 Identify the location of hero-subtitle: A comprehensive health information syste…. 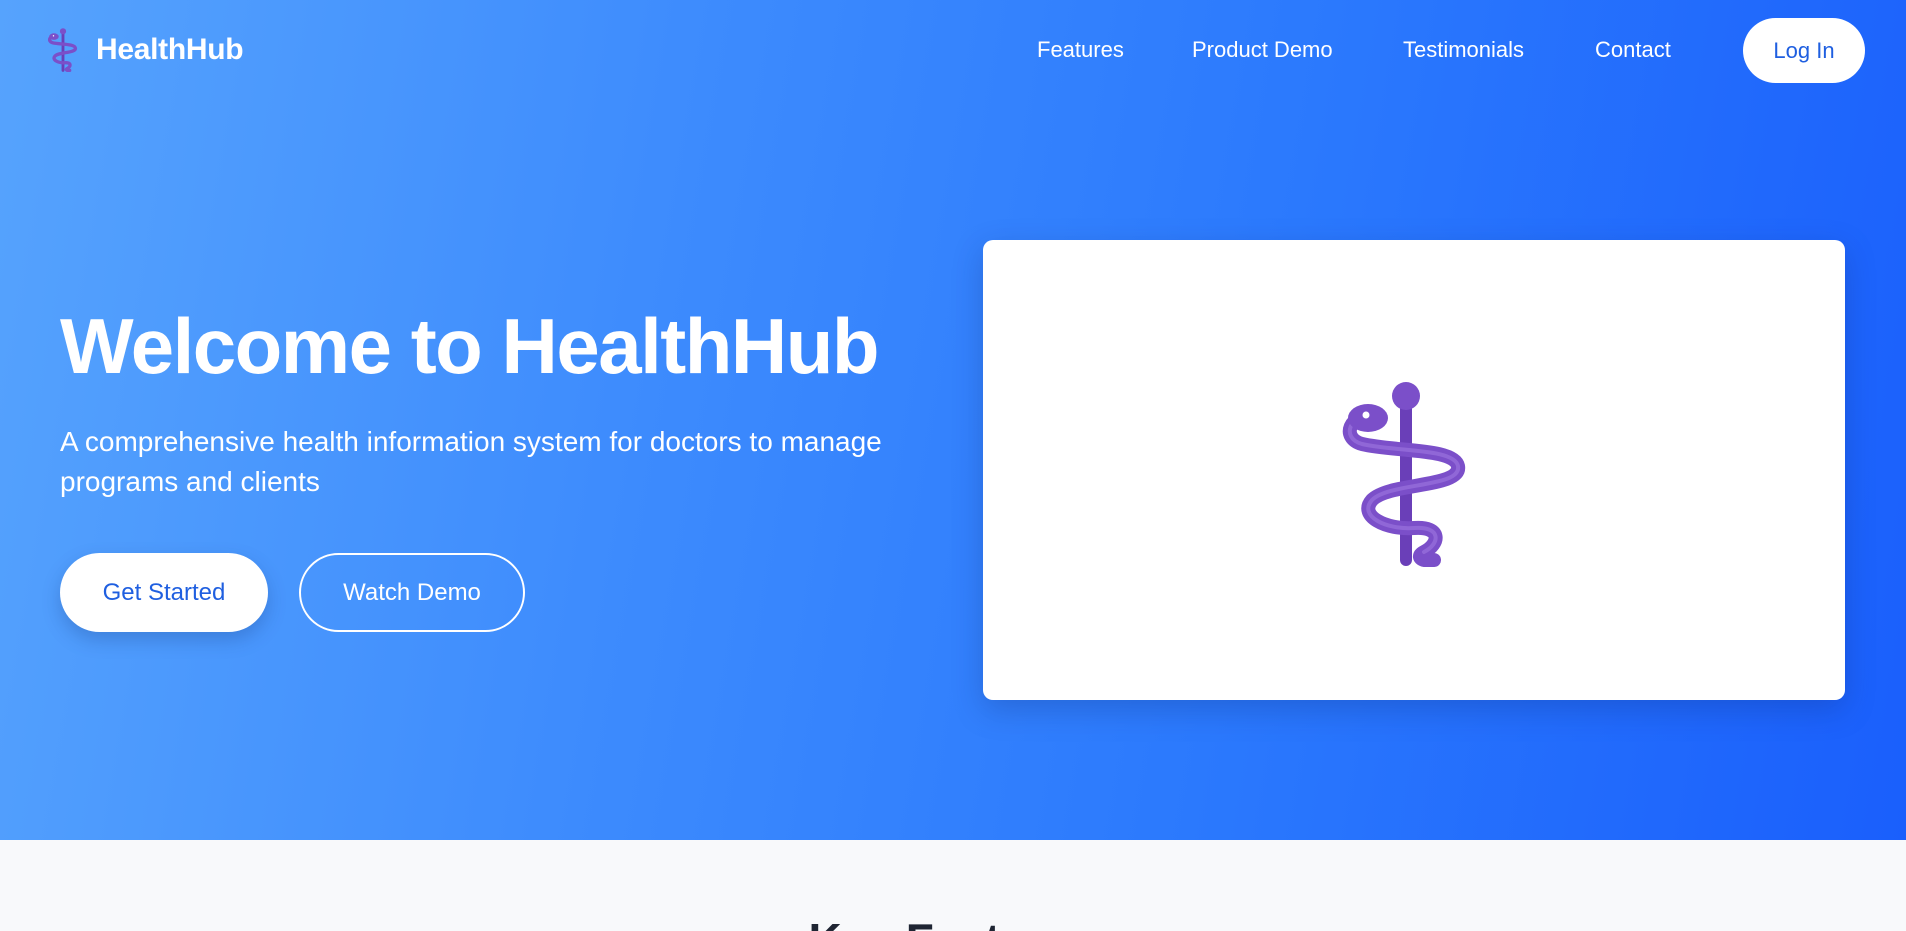
(471, 461).